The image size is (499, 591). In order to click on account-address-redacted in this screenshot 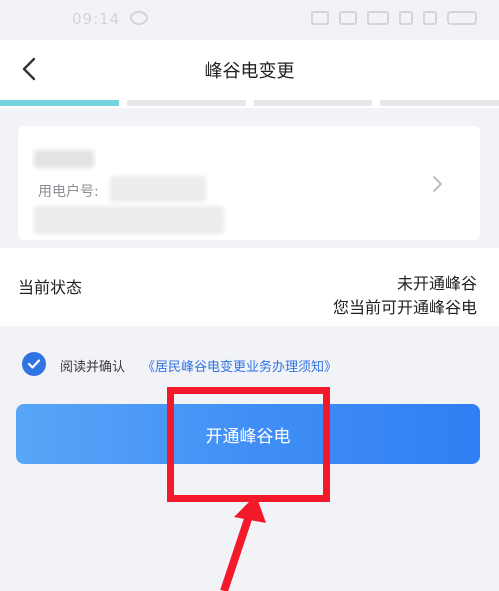, I will do `click(129, 220)`.